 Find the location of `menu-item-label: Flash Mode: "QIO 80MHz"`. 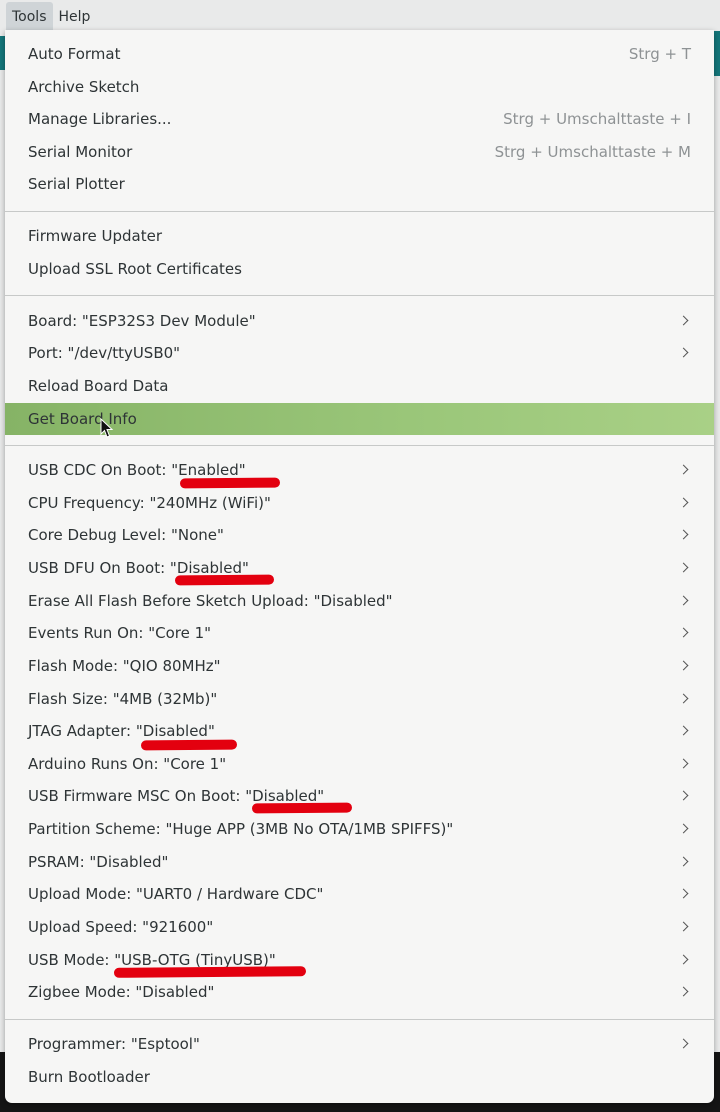

menu-item-label: Flash Mode: "QIO 80MHz" is located at coordinates (124, 666).